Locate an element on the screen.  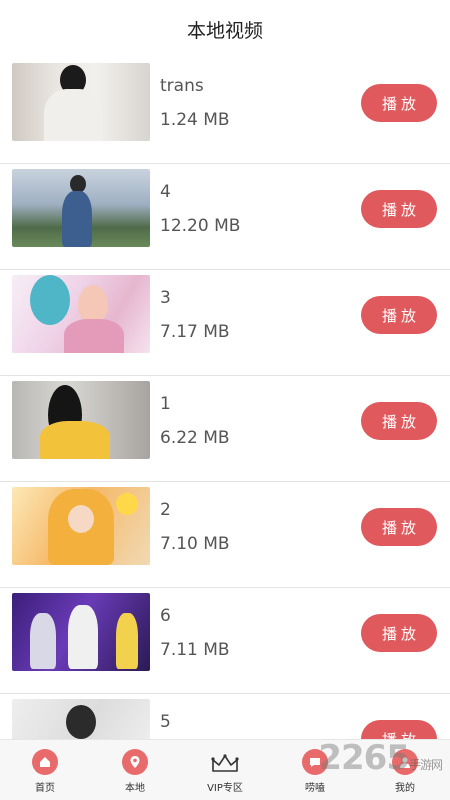
video-size: 12.20 MB is located at coordinates (200, 226).